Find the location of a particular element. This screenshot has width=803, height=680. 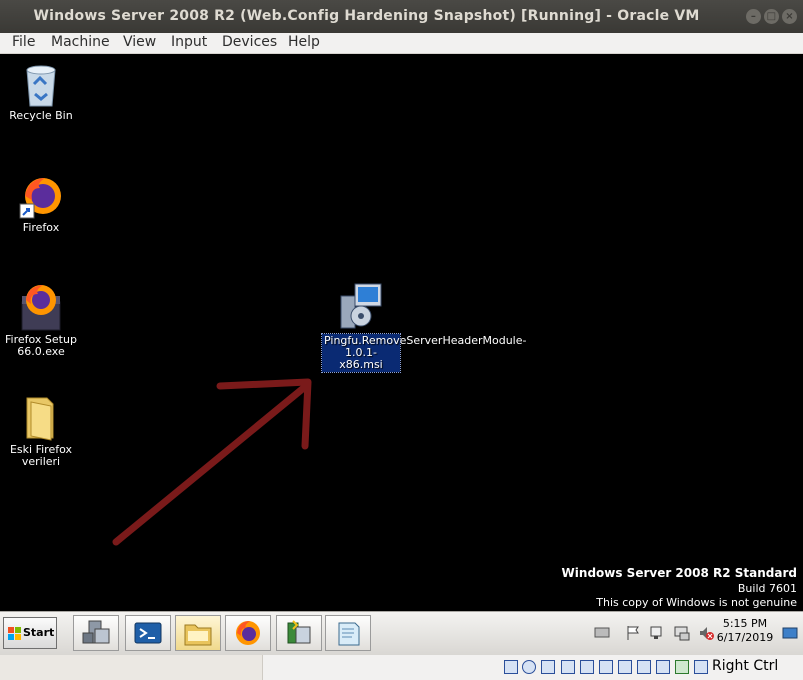

desktop-icon-label: Recycle Bin is located at coordinates (41, 115).